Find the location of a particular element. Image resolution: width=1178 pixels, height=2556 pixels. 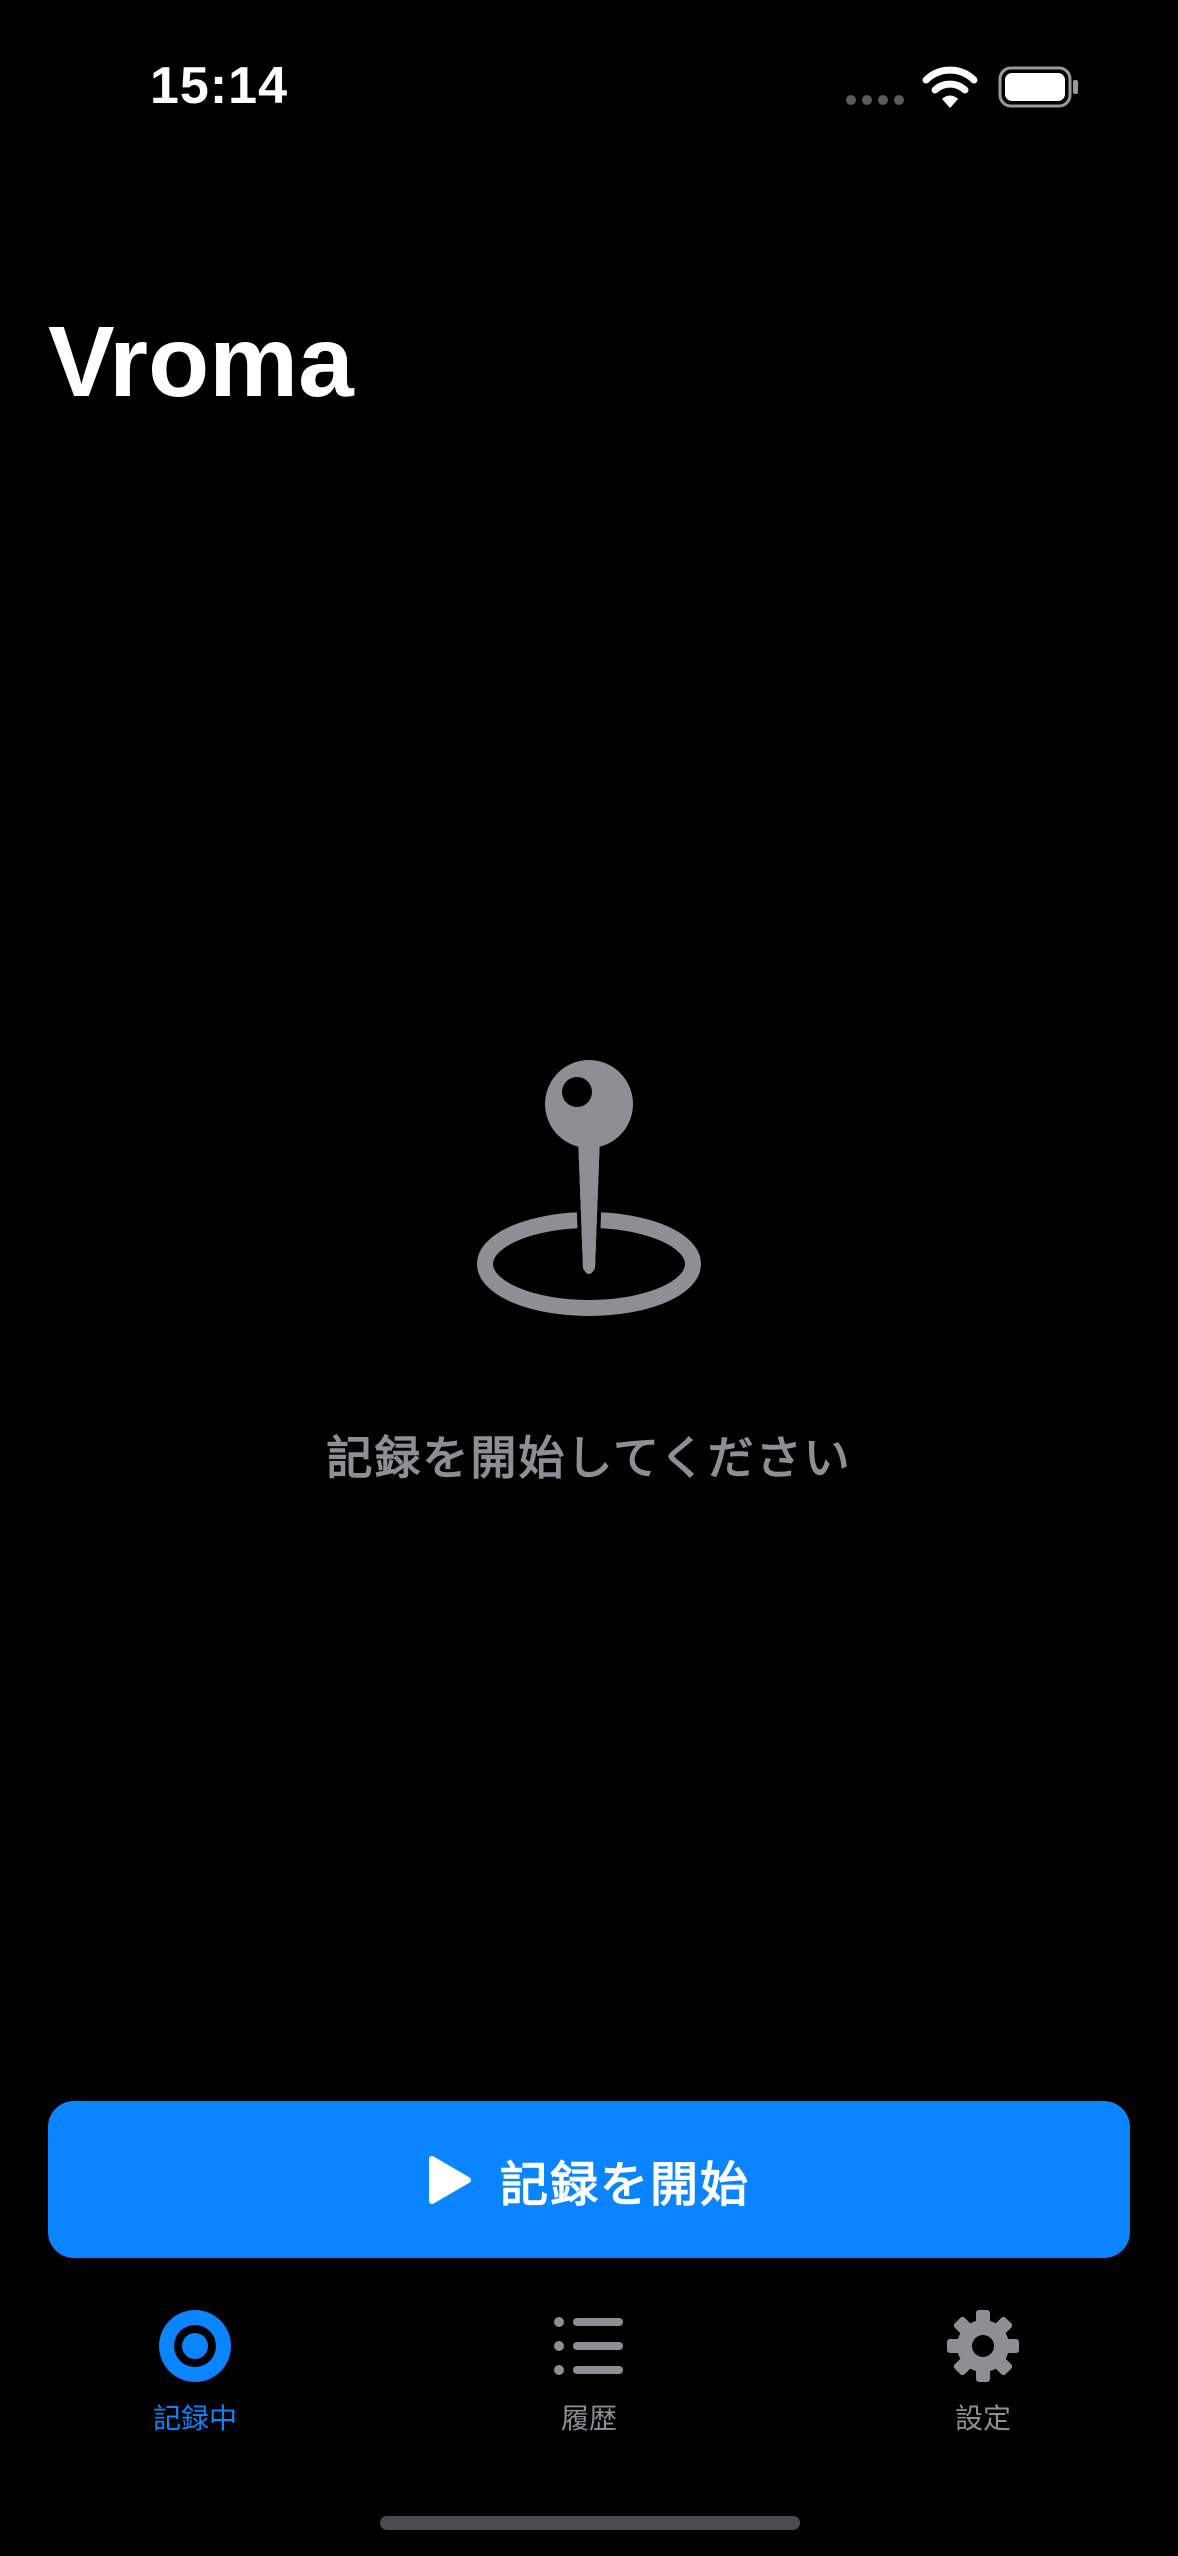

tab-history: 履歴 is located at coordinates (589, 2373).